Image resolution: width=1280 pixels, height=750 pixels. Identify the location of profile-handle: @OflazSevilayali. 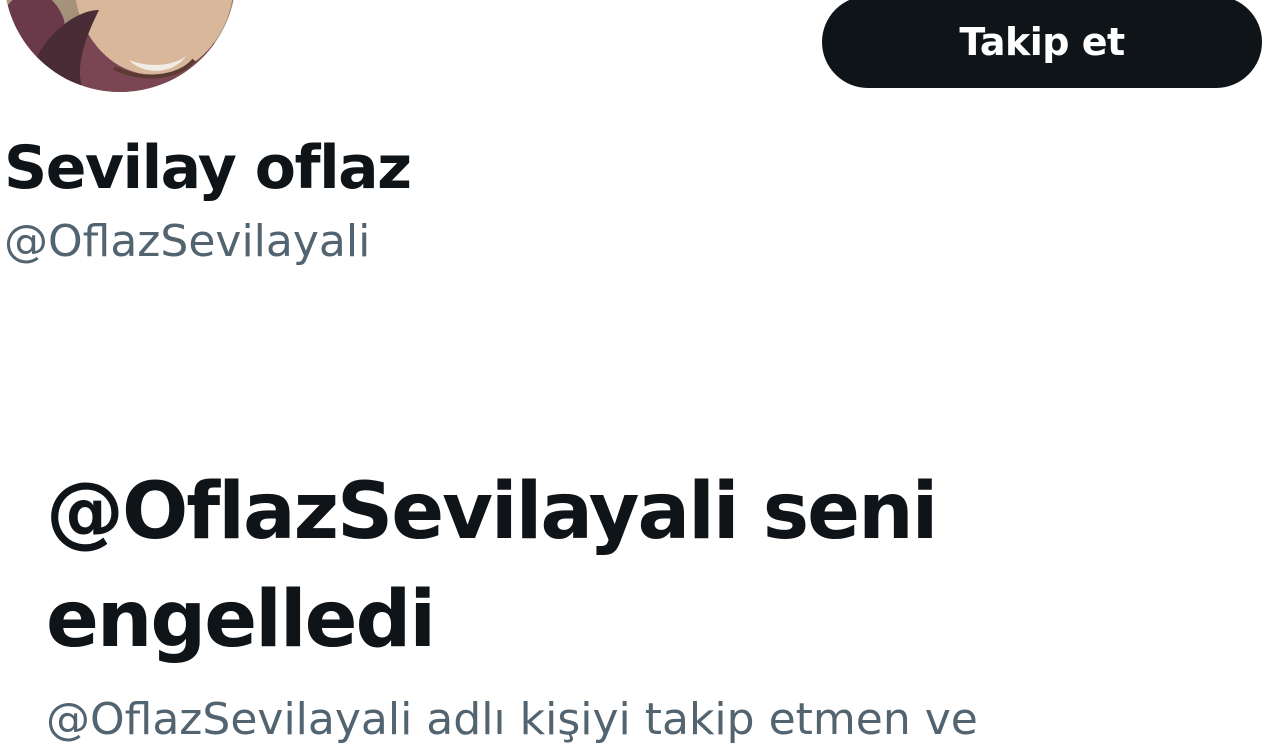
(187, 241).